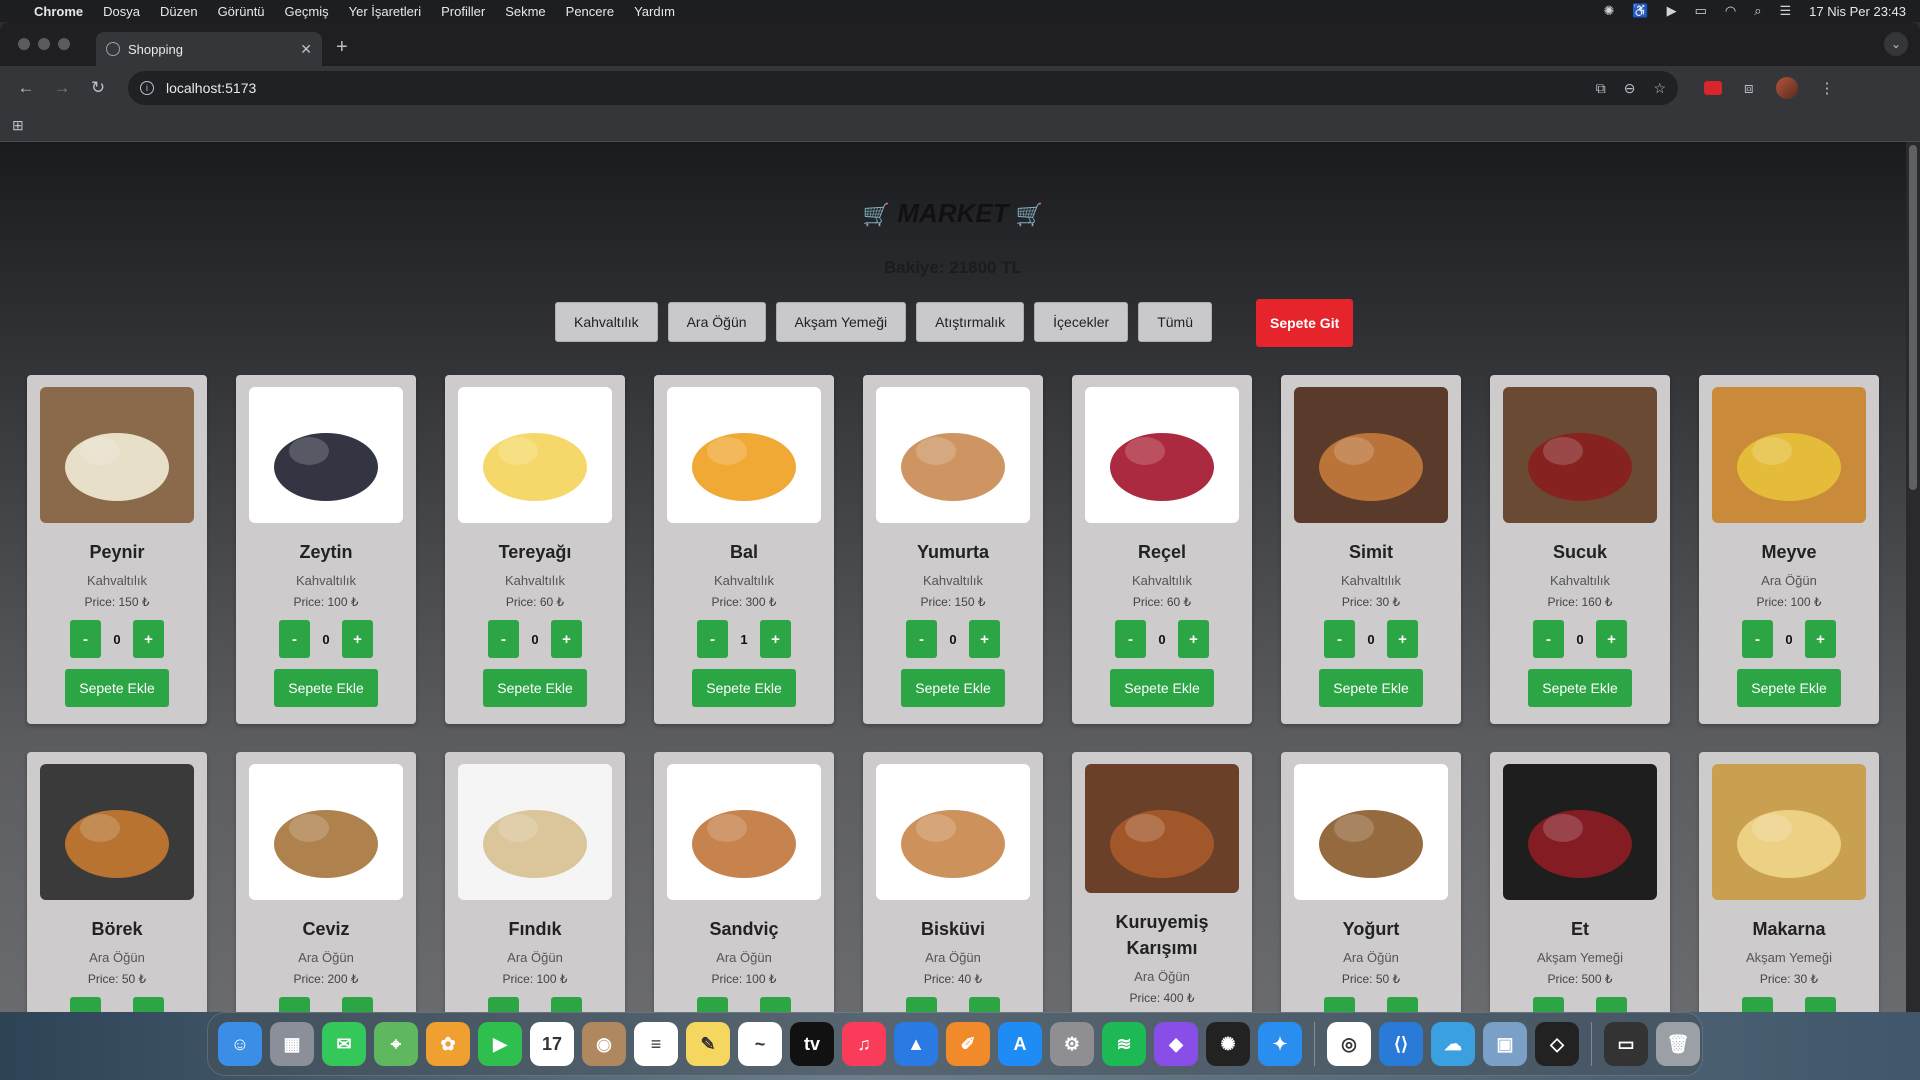  I want to click on menu-yardim: Yardım, so click(654, 11).